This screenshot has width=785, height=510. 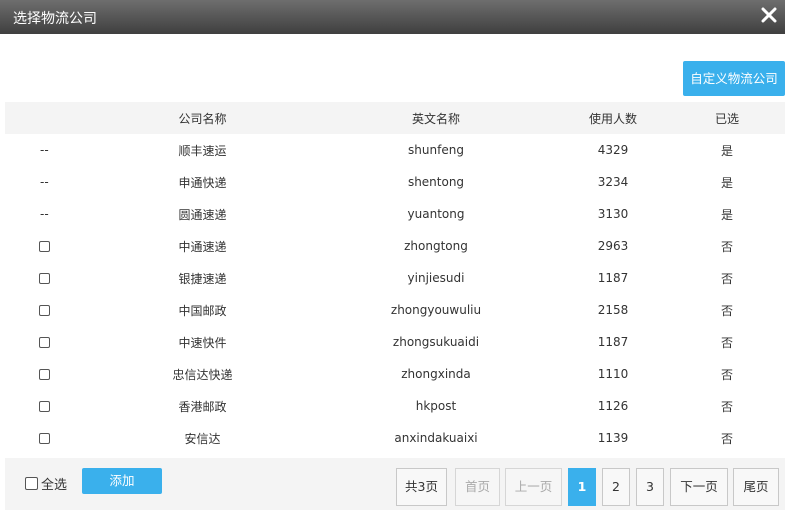 I want to click on prev-page-button: 上一页, so click(x=533, y=487).